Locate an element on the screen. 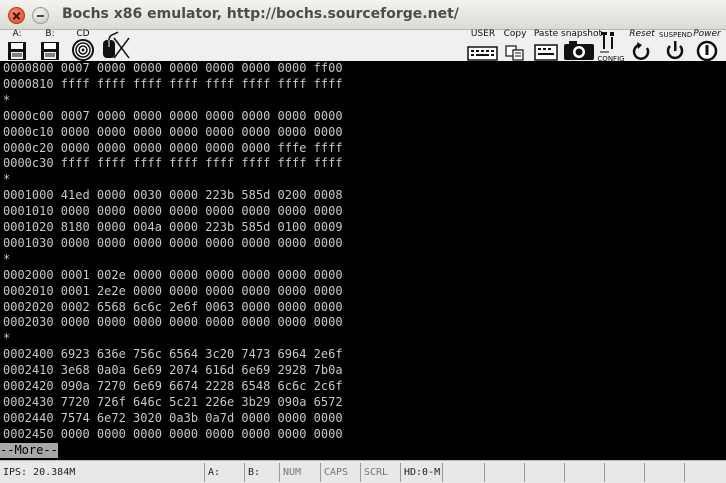 The image size is (726, 483). config-button: CONFIG is located at coordinates (611, 46).